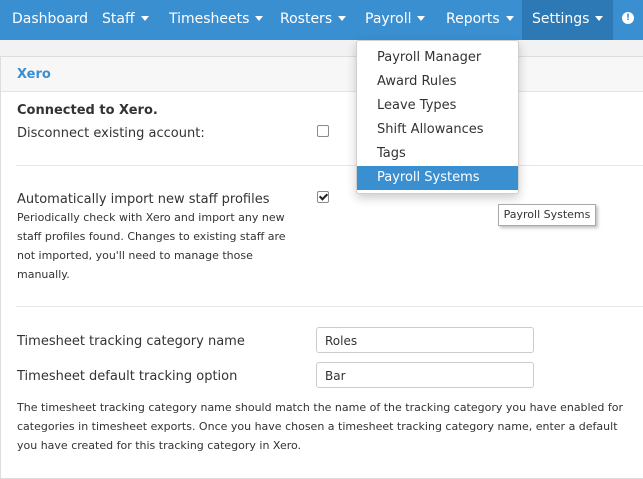 This screenshot has height=479, width=643. I want to click on default-option-label: Timesheet default tracking option, so click(127, 376).